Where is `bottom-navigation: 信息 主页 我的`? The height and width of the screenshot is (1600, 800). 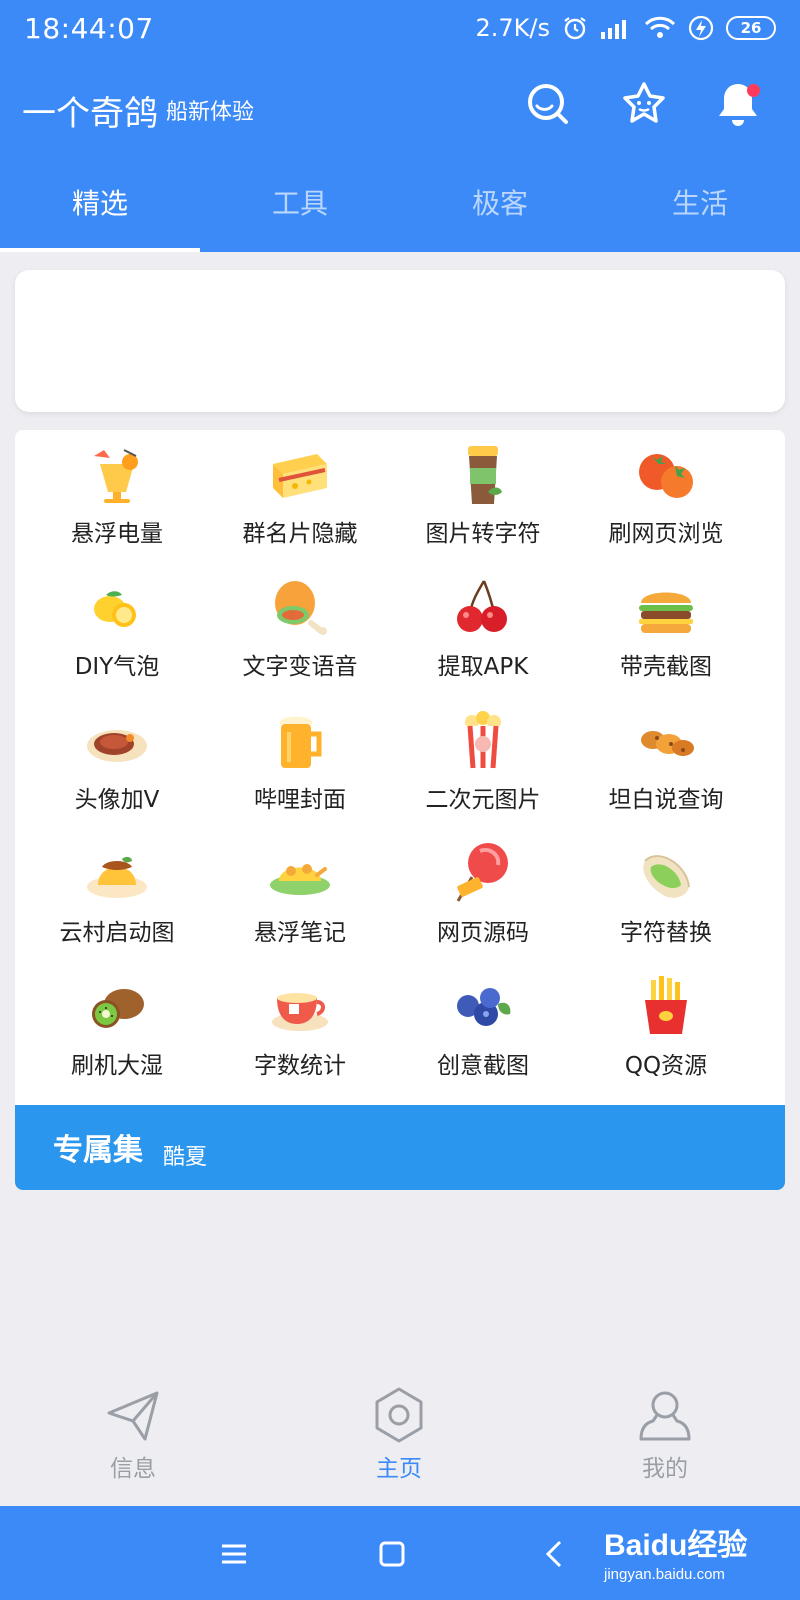 bottom-navigation: 信息 主页 我的 is located at coordinates (400, 1445).